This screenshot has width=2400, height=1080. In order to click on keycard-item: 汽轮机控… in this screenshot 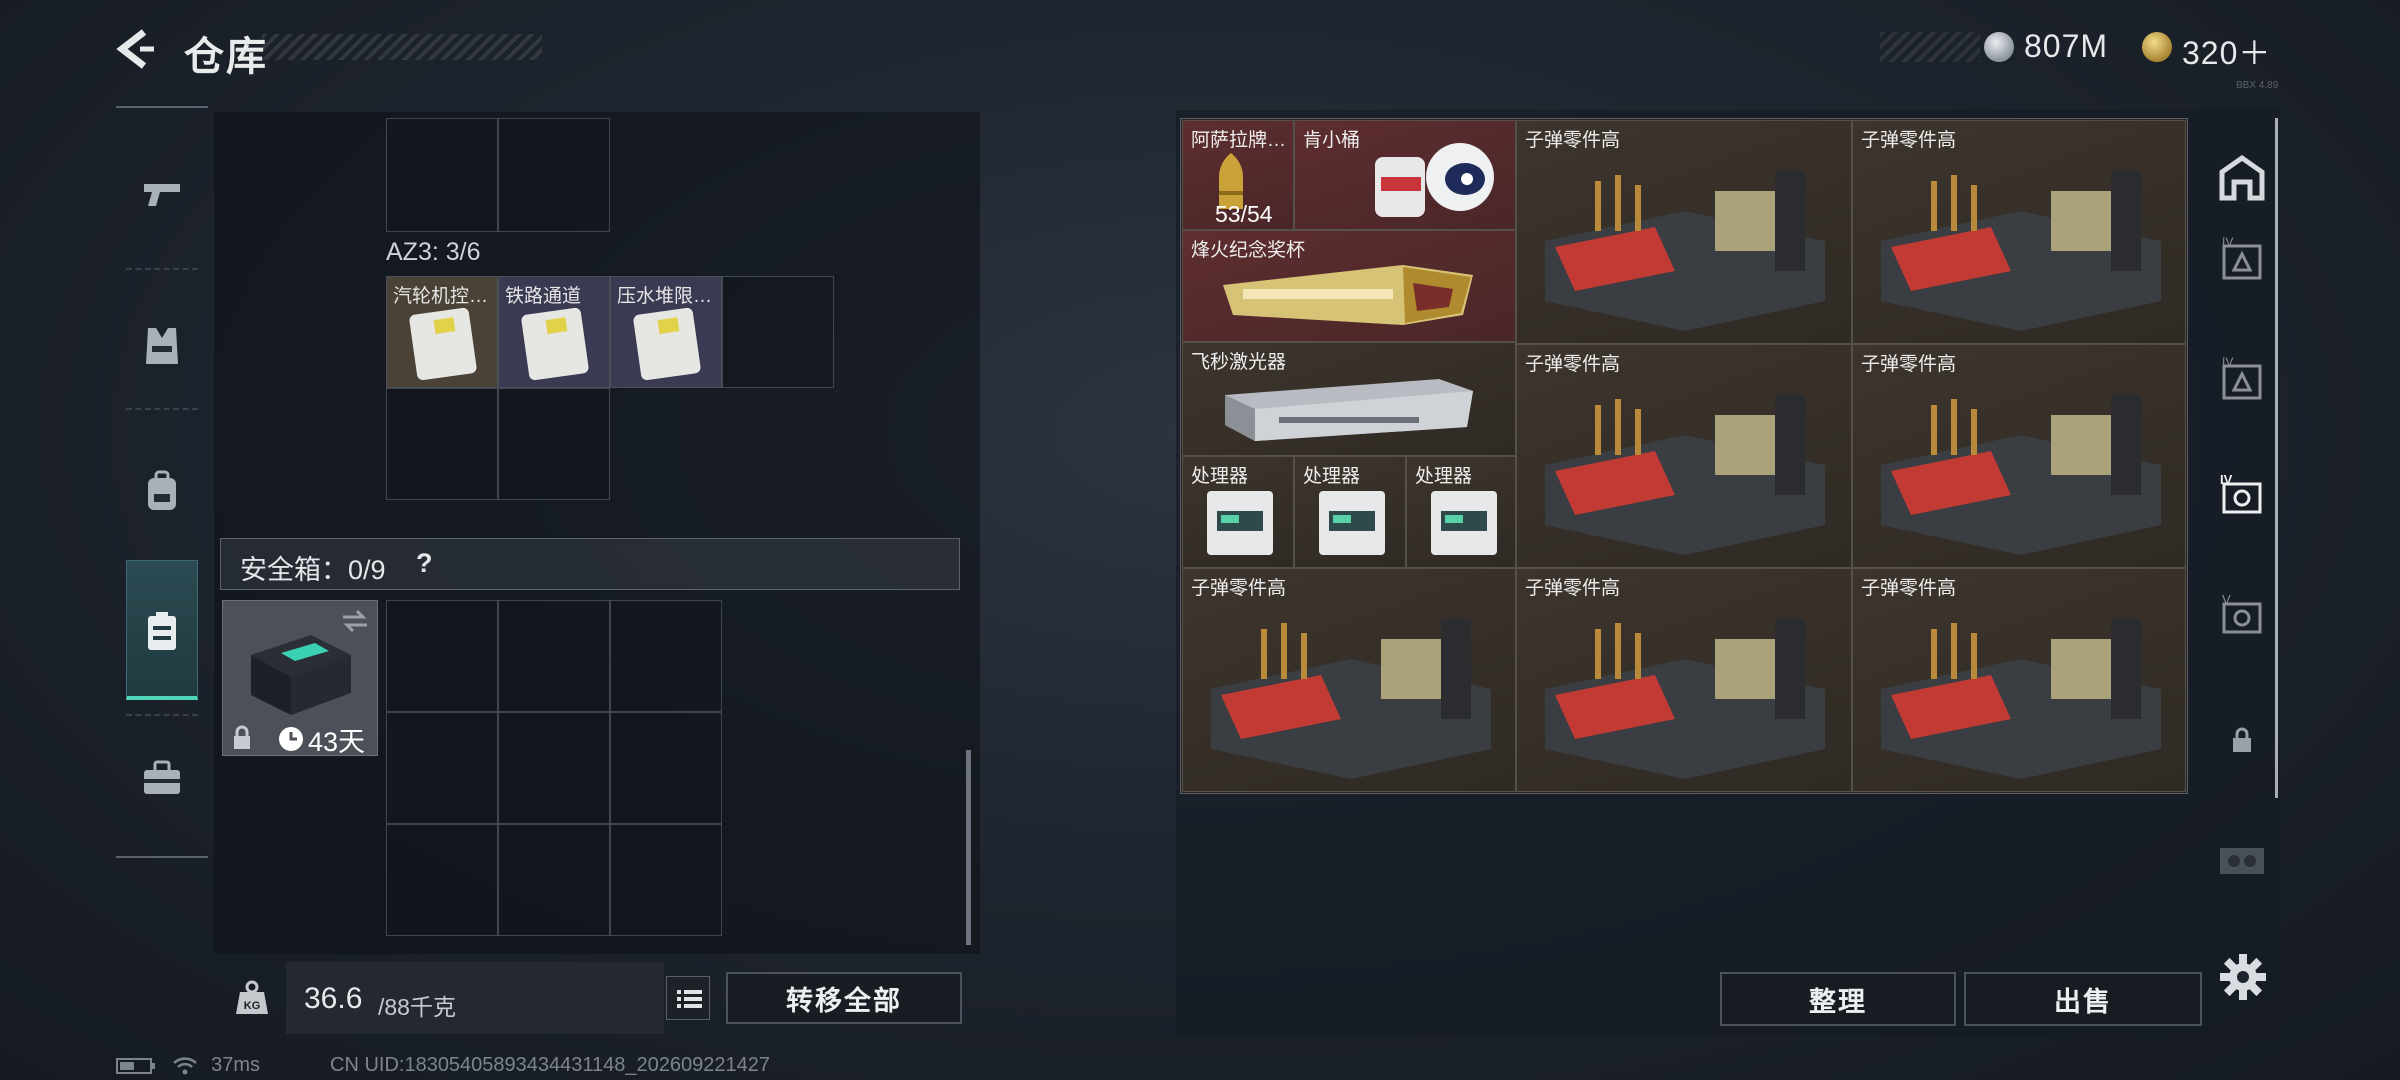, I will do `click(442, 332)`.